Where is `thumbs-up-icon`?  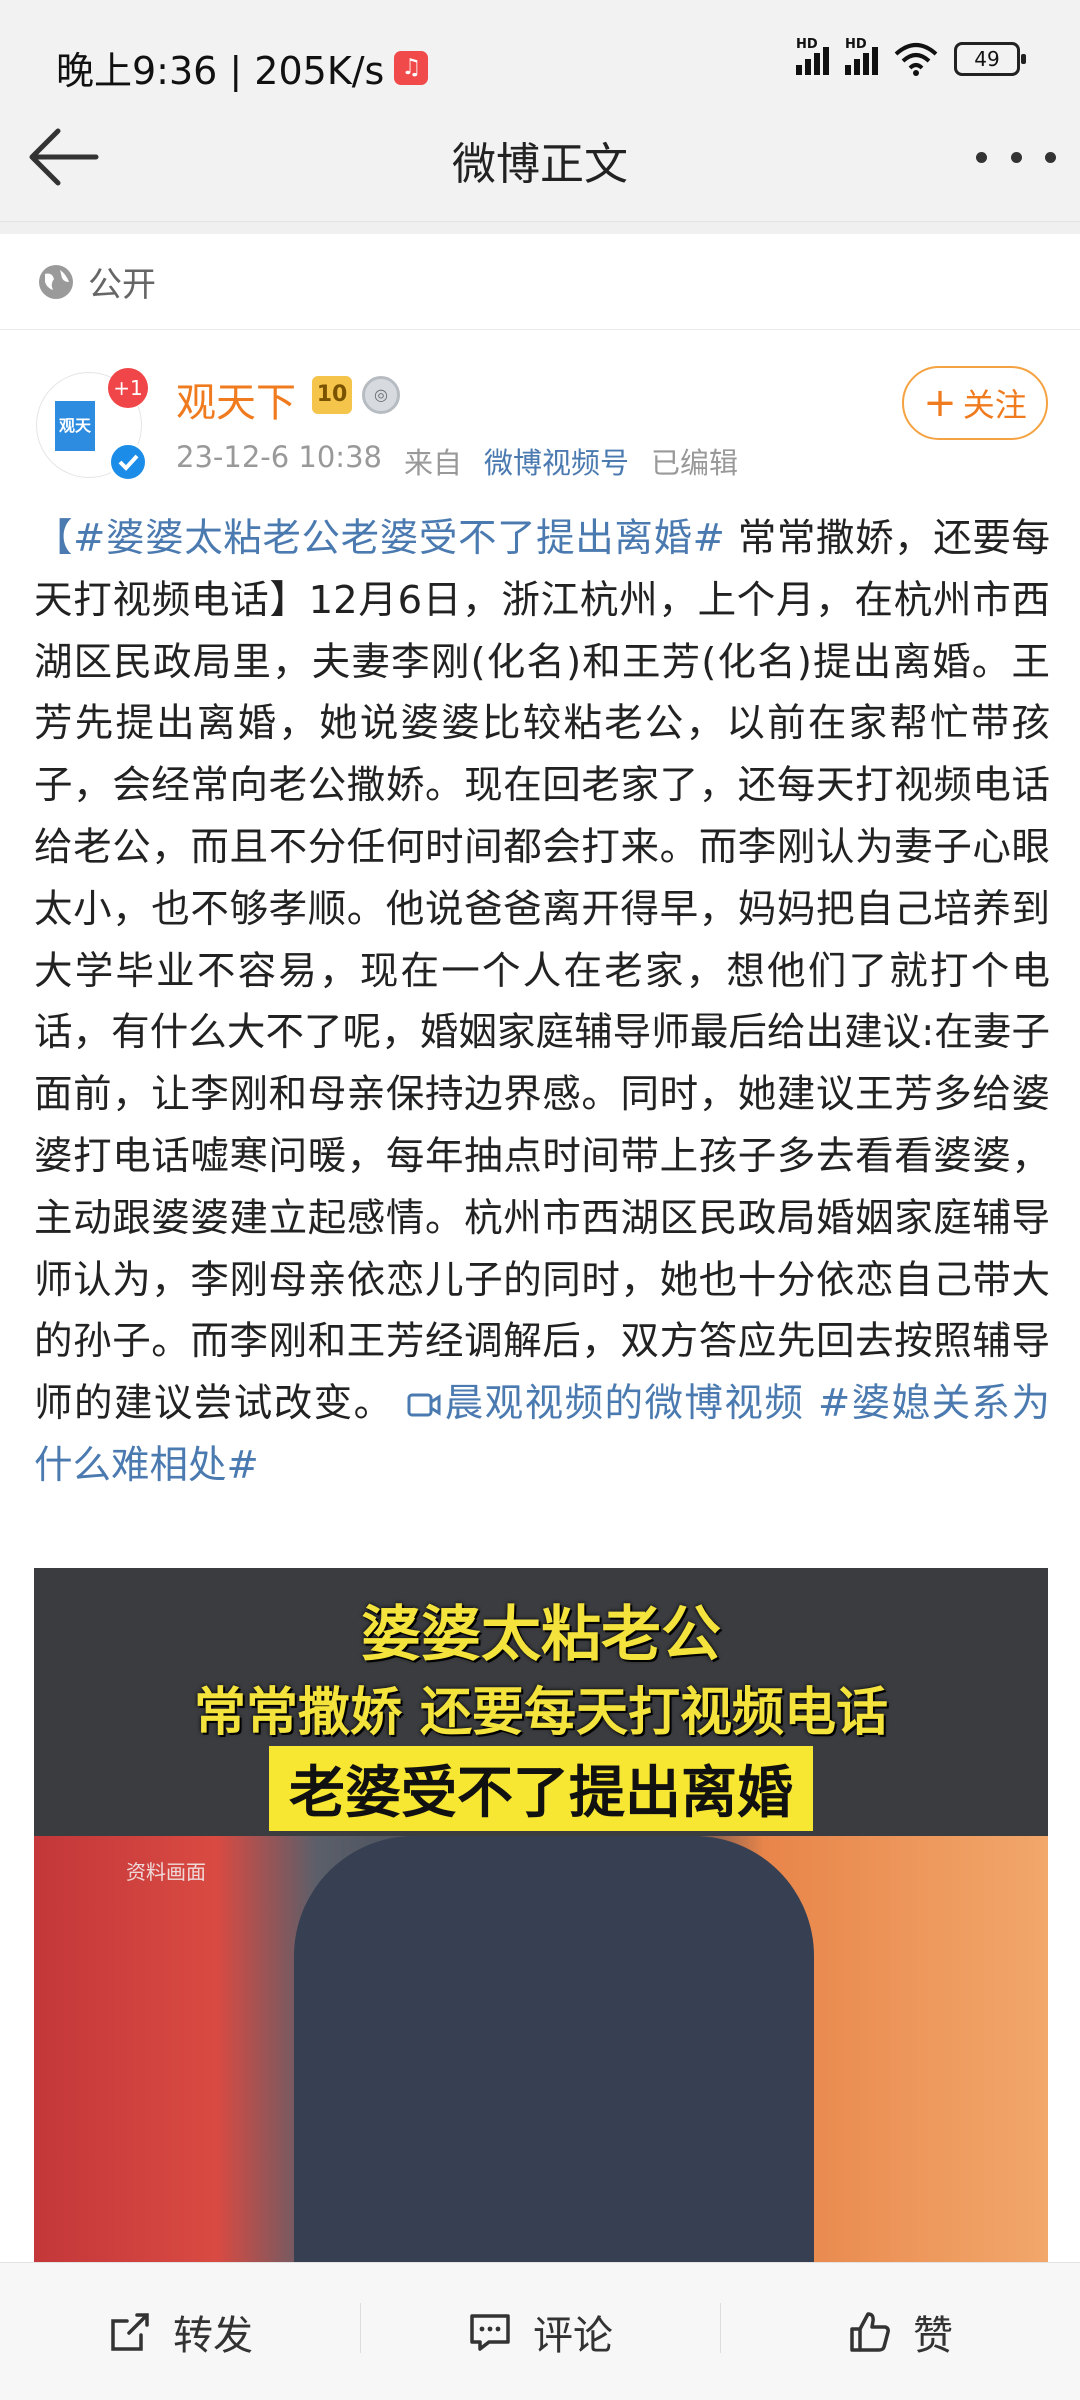 thumbs-up-icon is located at coordinates (870, 2331).